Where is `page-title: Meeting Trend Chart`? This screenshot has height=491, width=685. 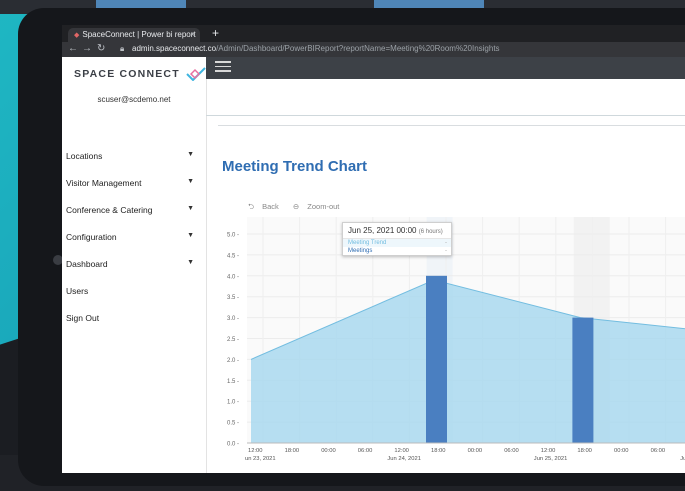 page-title: Meeting Trend Chart is located at coordinates (295, 166).